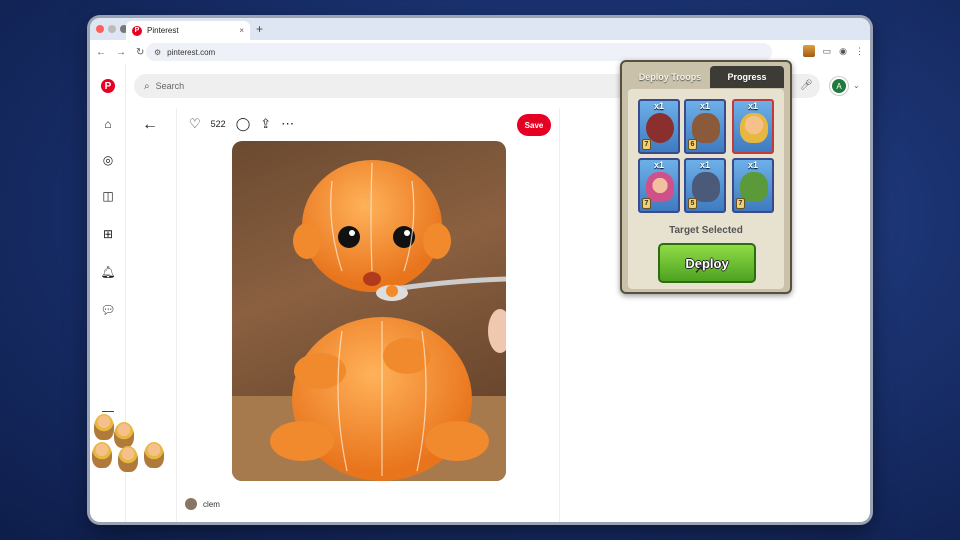  Describe the element at coordinates (692, 203) in the screenshot. I see `troop-level: 5` at that location.